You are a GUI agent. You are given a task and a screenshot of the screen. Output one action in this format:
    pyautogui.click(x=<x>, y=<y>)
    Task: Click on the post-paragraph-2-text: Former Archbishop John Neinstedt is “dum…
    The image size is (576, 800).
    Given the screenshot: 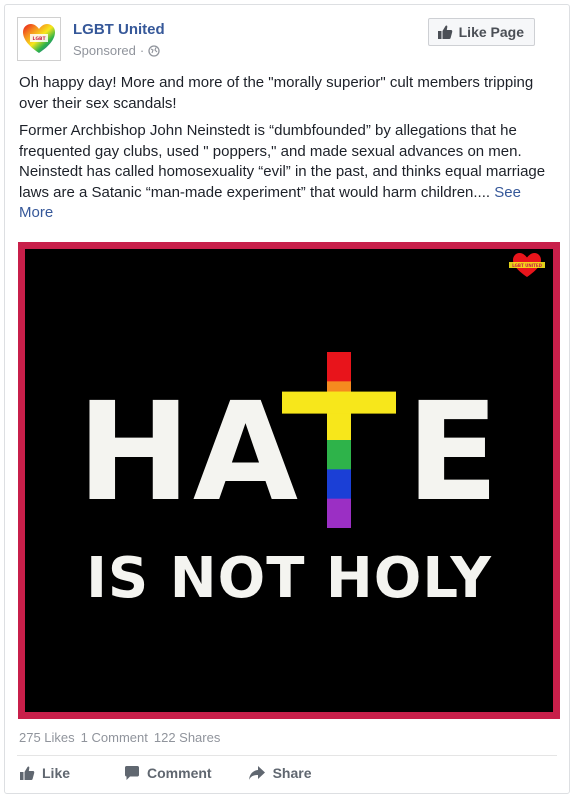 What is the action you would take?
    pyautogui.click(x=282, y=161)
    